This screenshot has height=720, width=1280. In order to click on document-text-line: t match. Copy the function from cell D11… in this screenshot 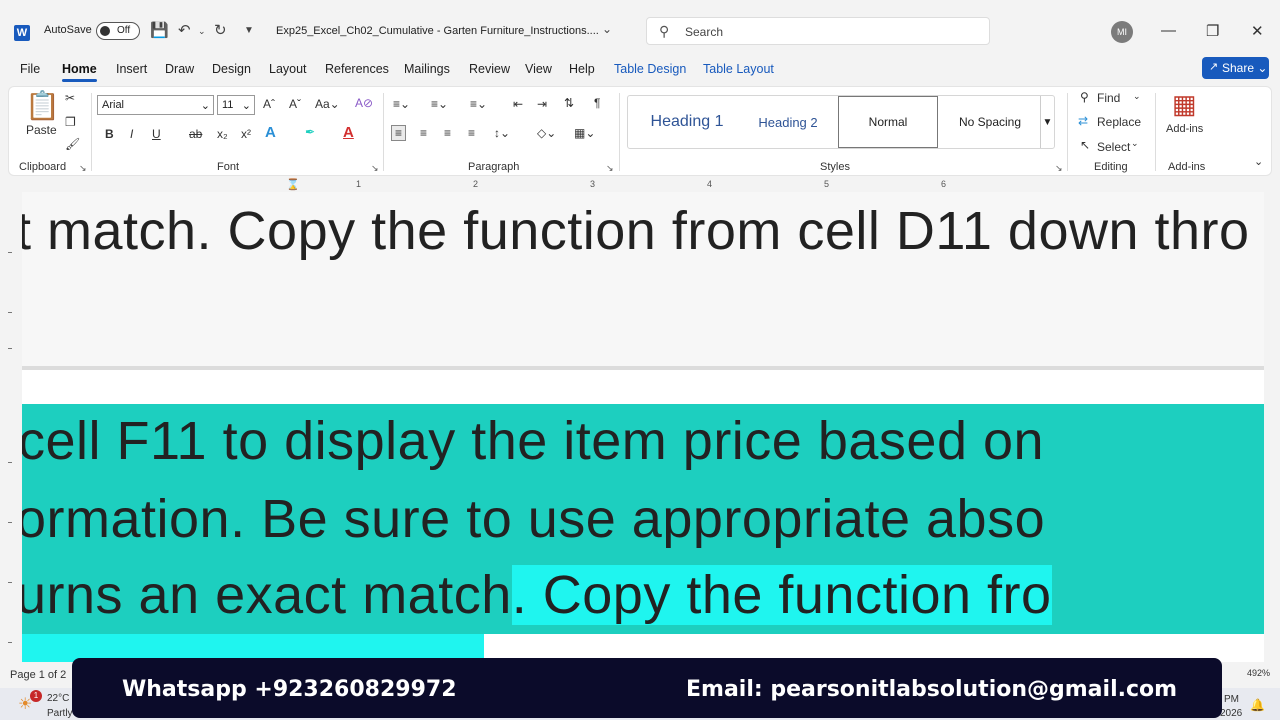, I will do `click(636, 231)`.